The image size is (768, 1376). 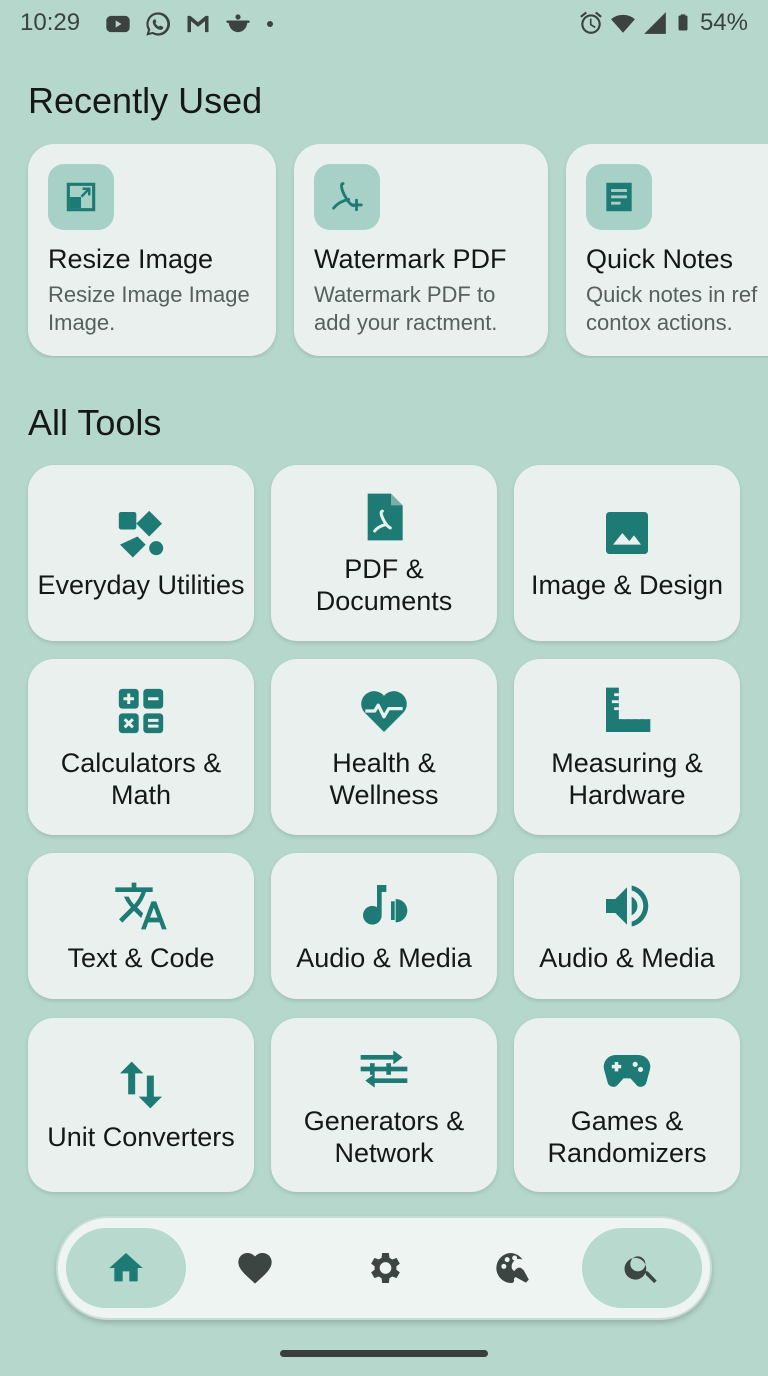 What do you see at coordinates (384, 23) in the screenshot?
I see `status-bar: 10:29 54%` at bounding box center [384, 23].